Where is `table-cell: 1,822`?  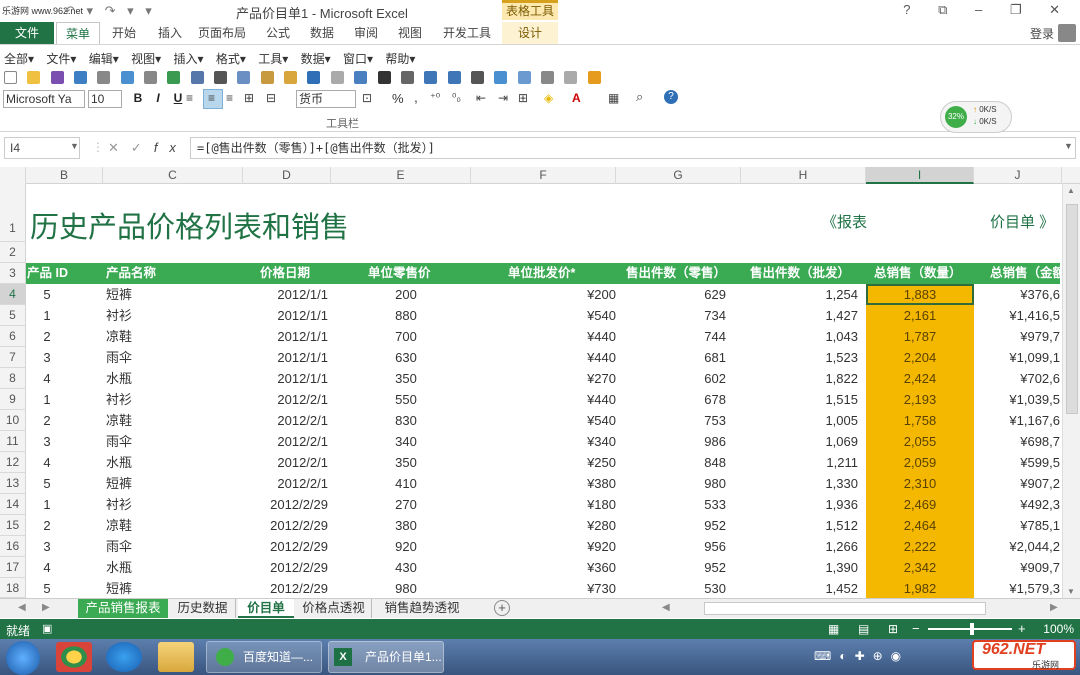 table-cell: 1,822 is located at coordinates (800, 378).